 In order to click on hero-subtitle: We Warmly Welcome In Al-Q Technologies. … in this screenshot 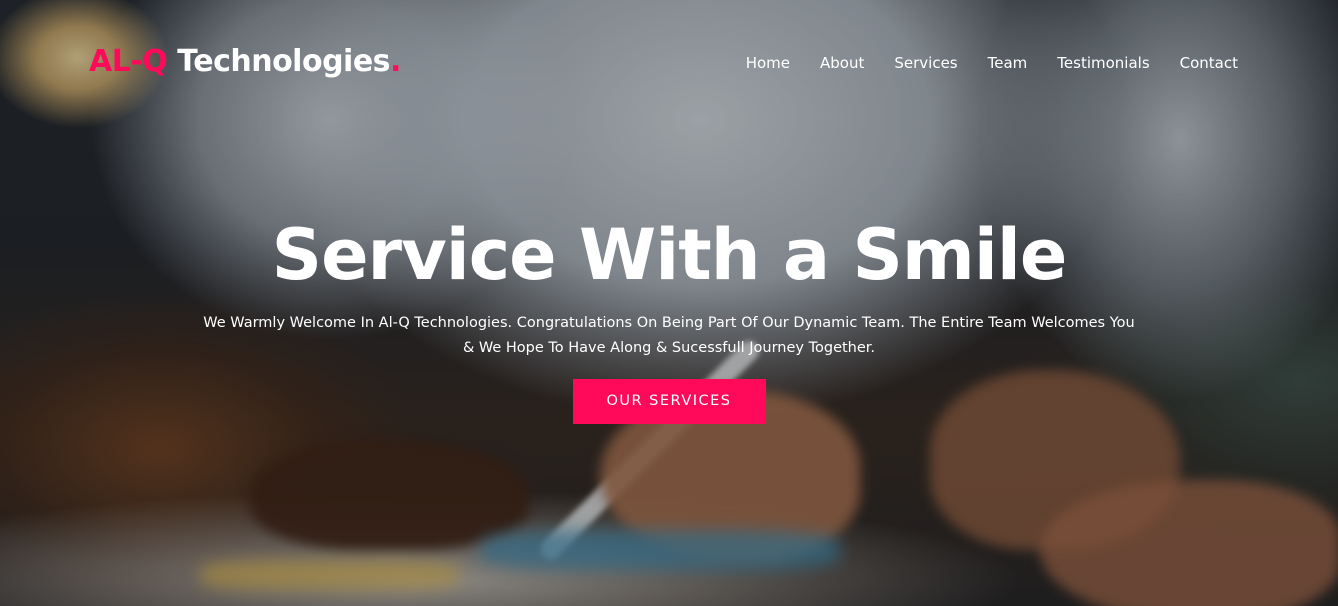, I will do `click(669, 335)`.